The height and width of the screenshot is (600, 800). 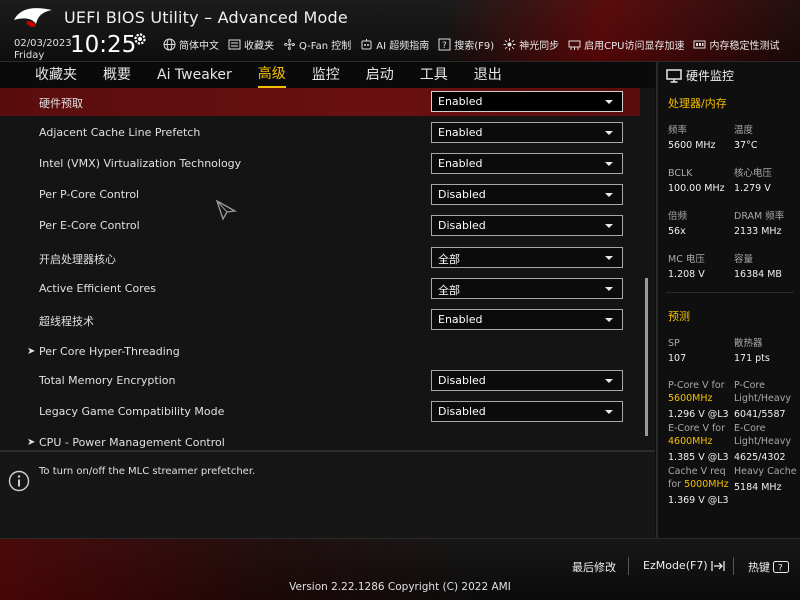 I want to click on setting-row-legacy-game-compat: Legacy Game Compatibility Mode Disabled, so click(x=320, y=412).